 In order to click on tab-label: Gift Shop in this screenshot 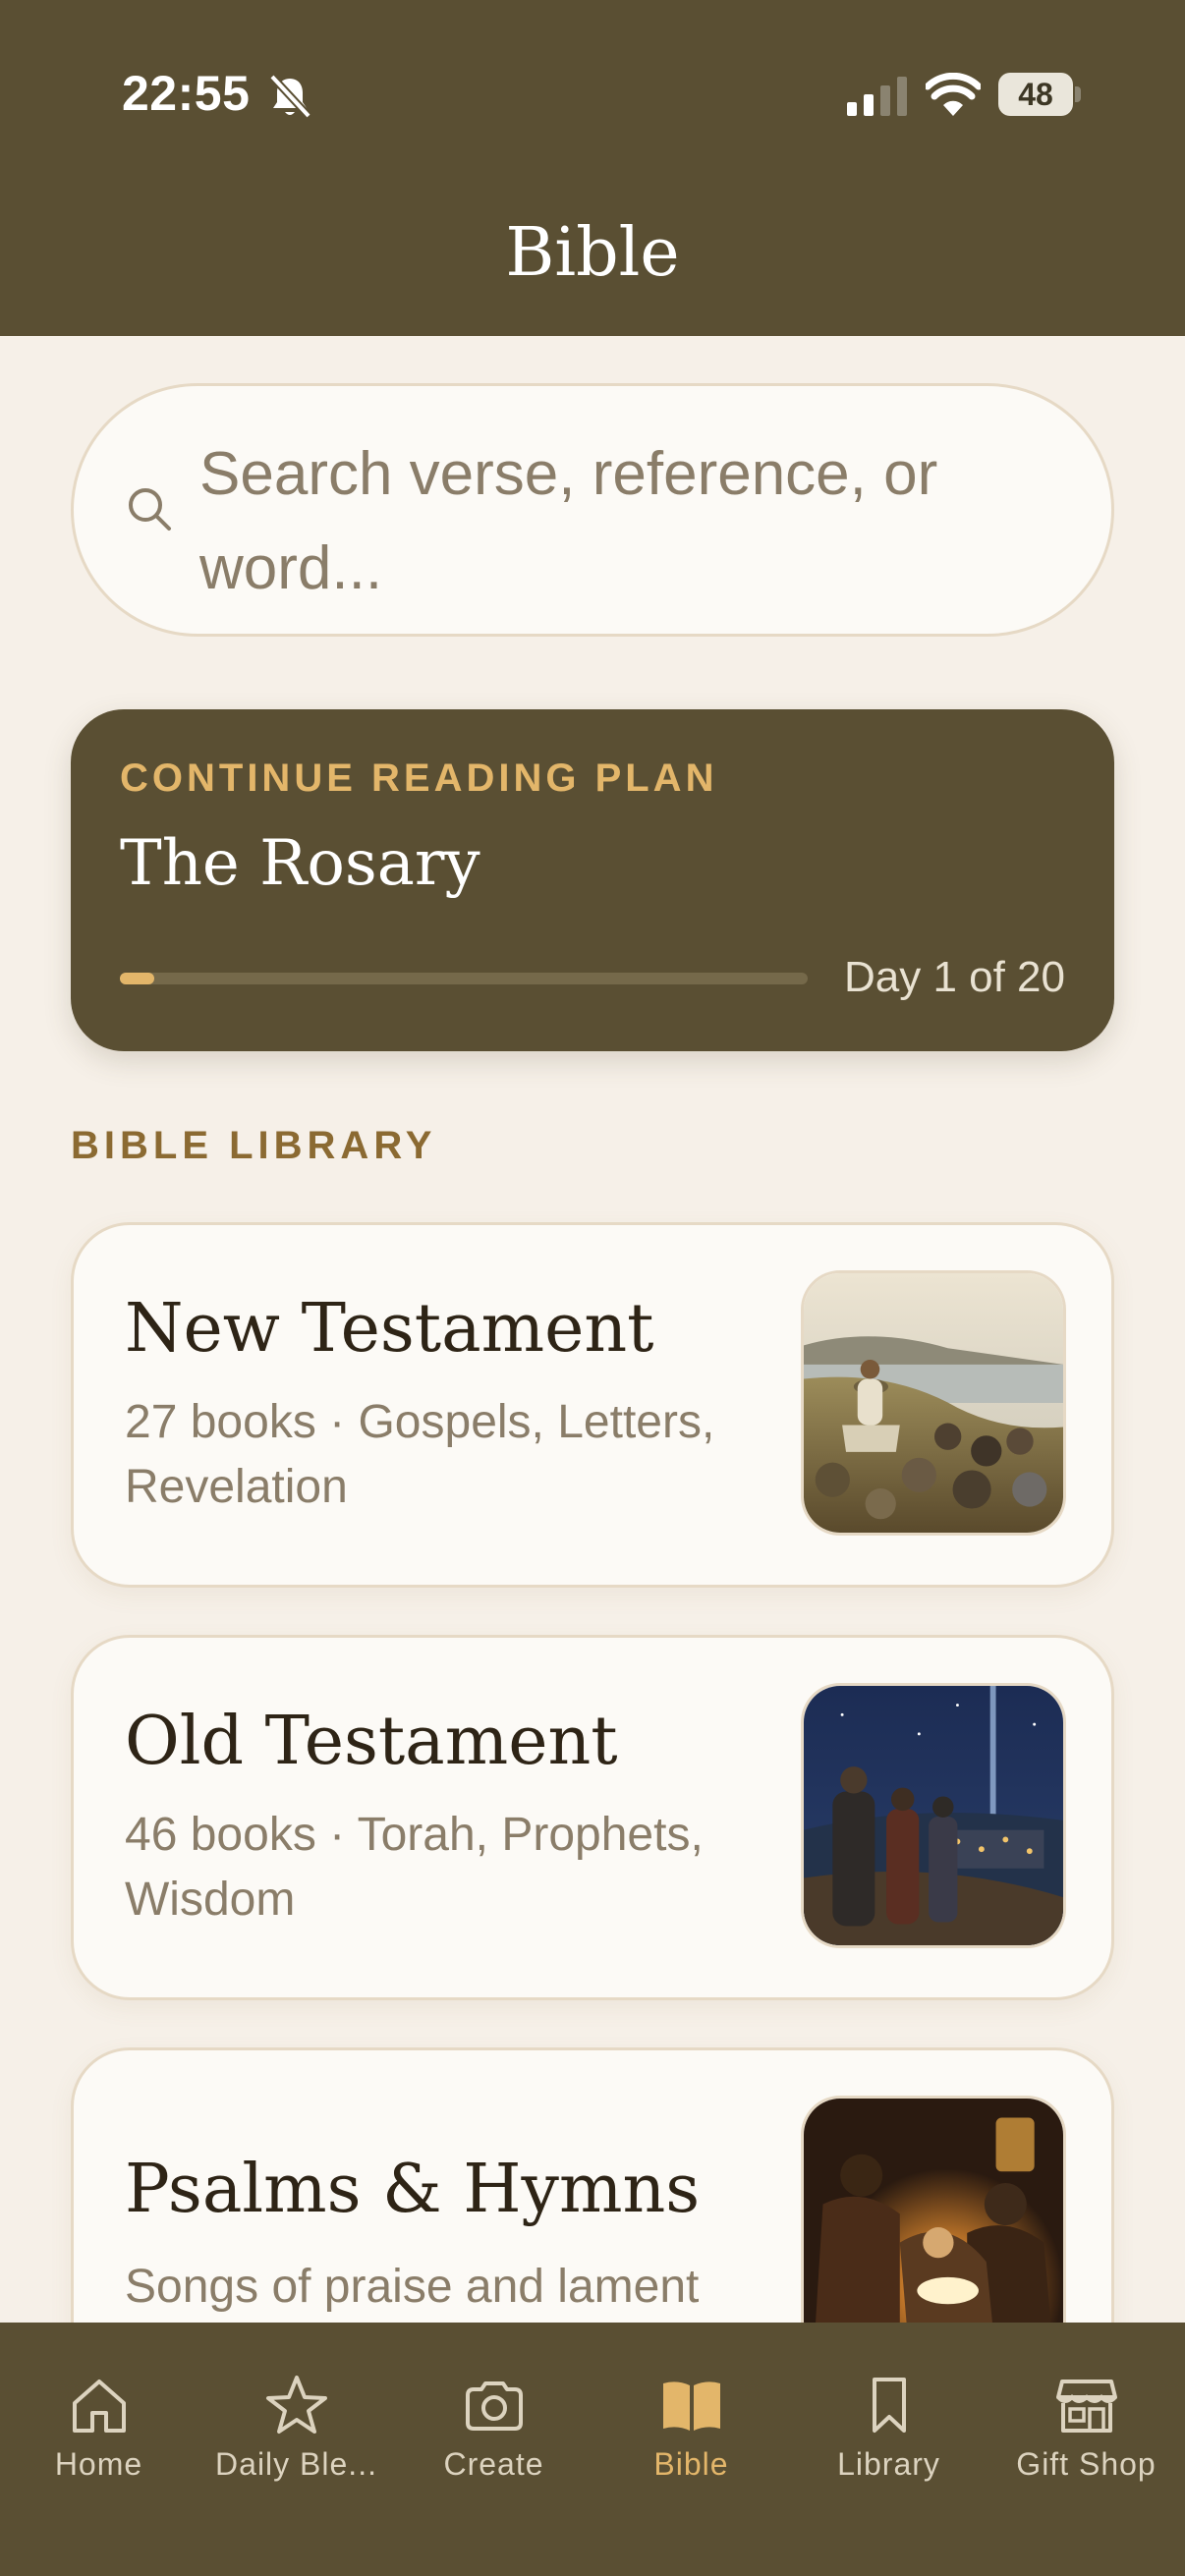, I will do `click(1087, 2464)`.